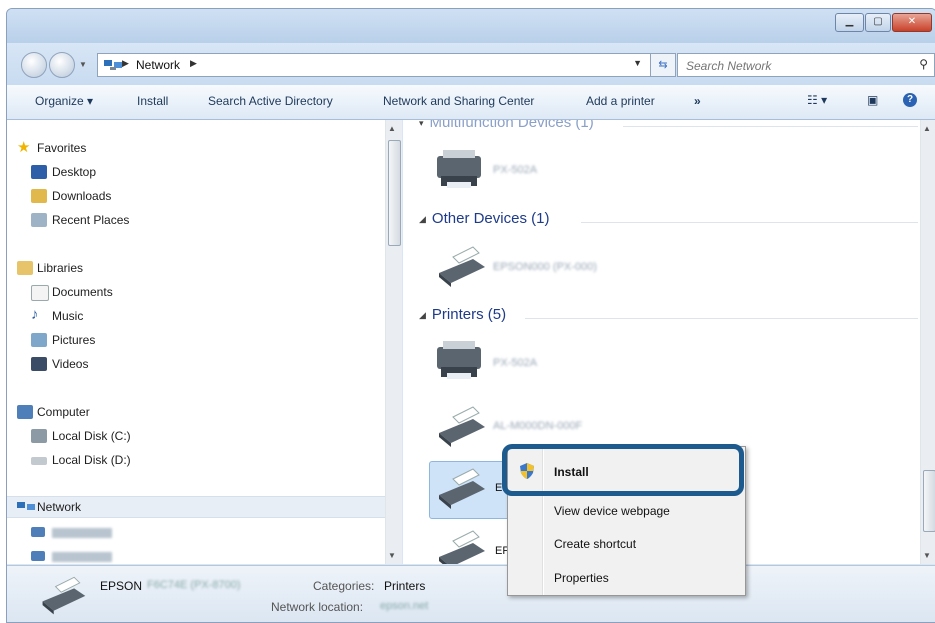  I want to click on nav-documents: Documents, so click(196, 292).